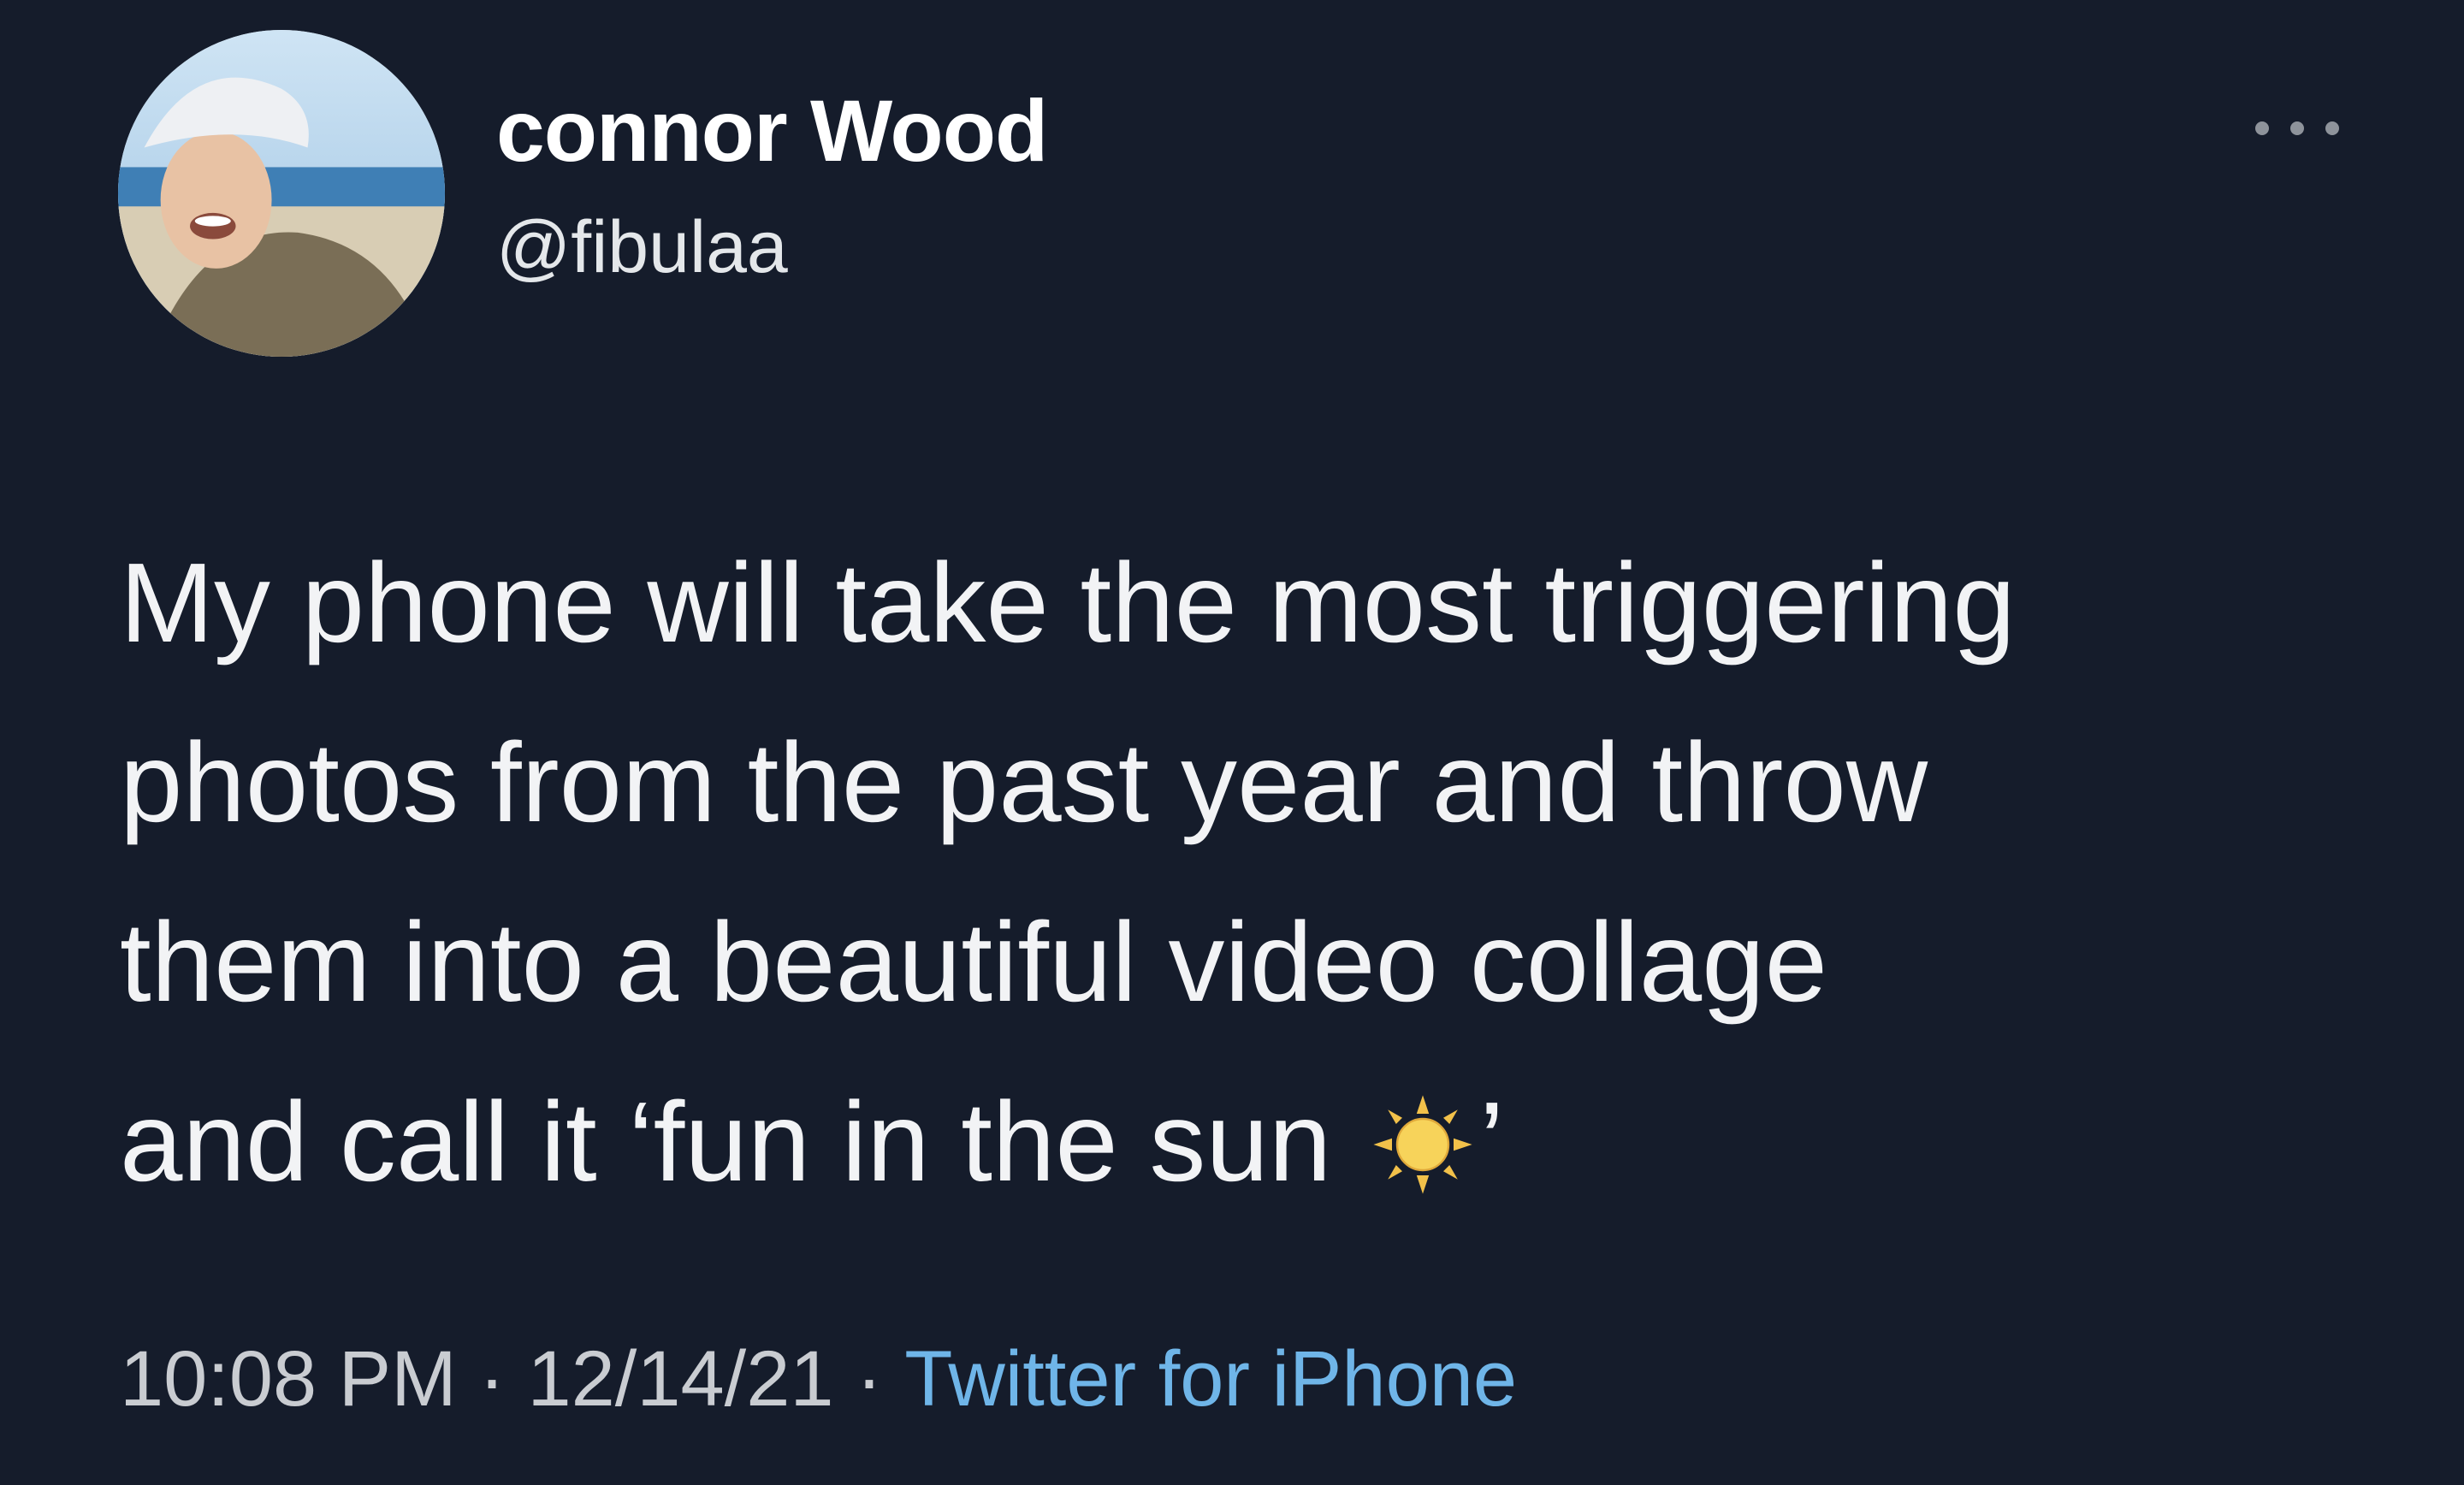  I want to click on tweet-text-line: them into a beautiful video collage, so click(973, 962).